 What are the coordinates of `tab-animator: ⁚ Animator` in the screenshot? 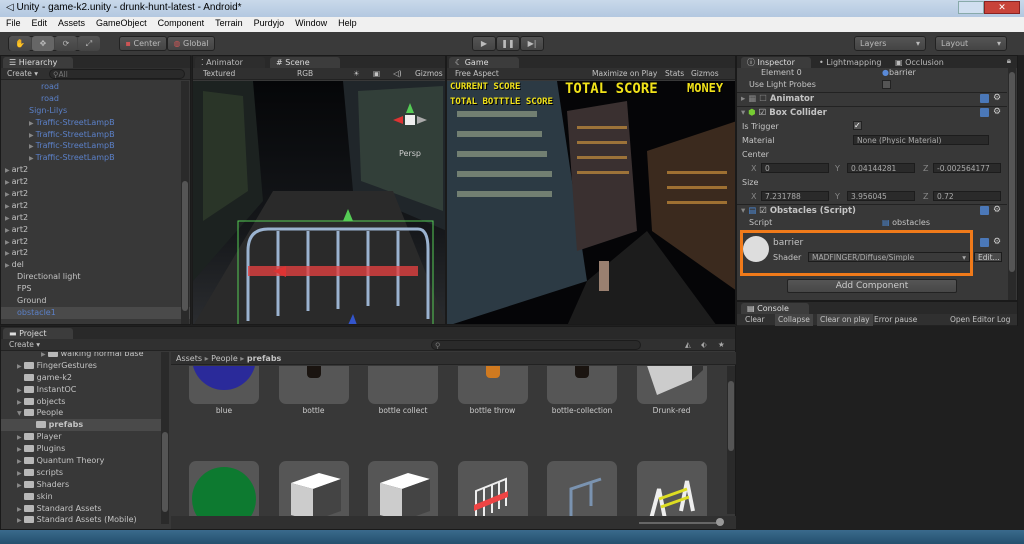 It's located at (230, 62).